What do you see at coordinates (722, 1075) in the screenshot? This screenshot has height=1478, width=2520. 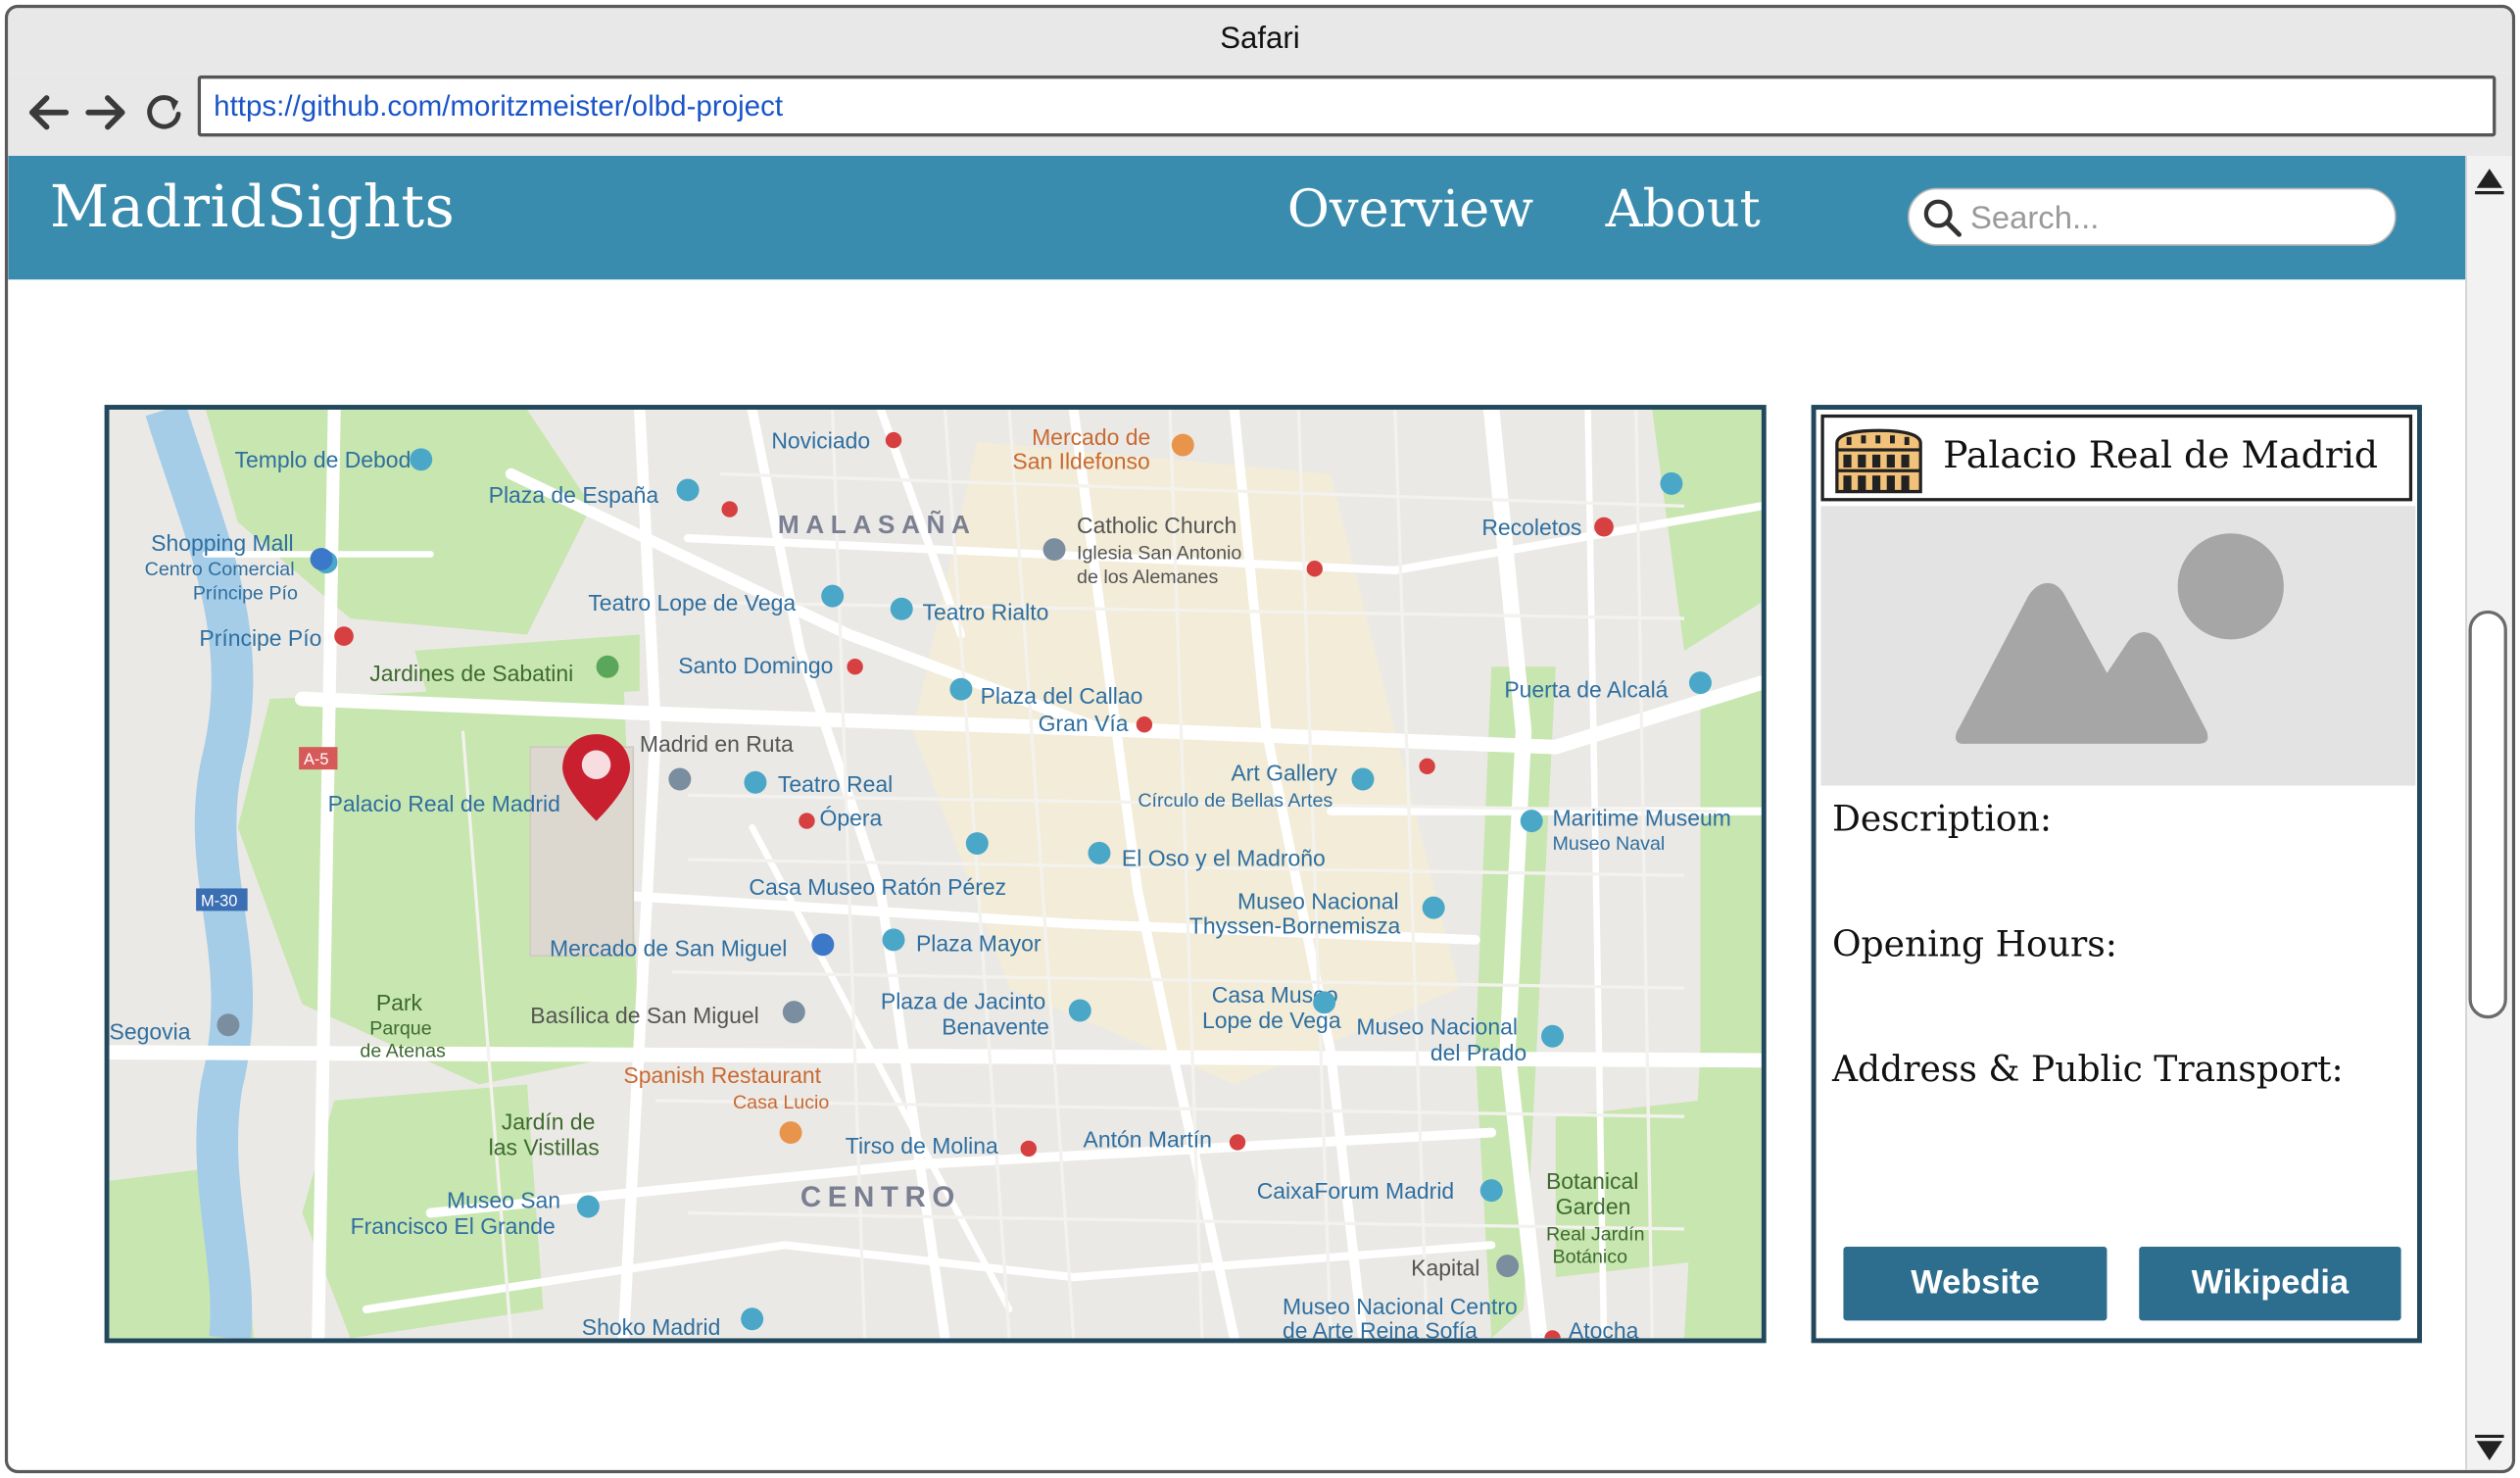 I see `map-label: Spanish Restaurant` at bounding box center [722, 1075].